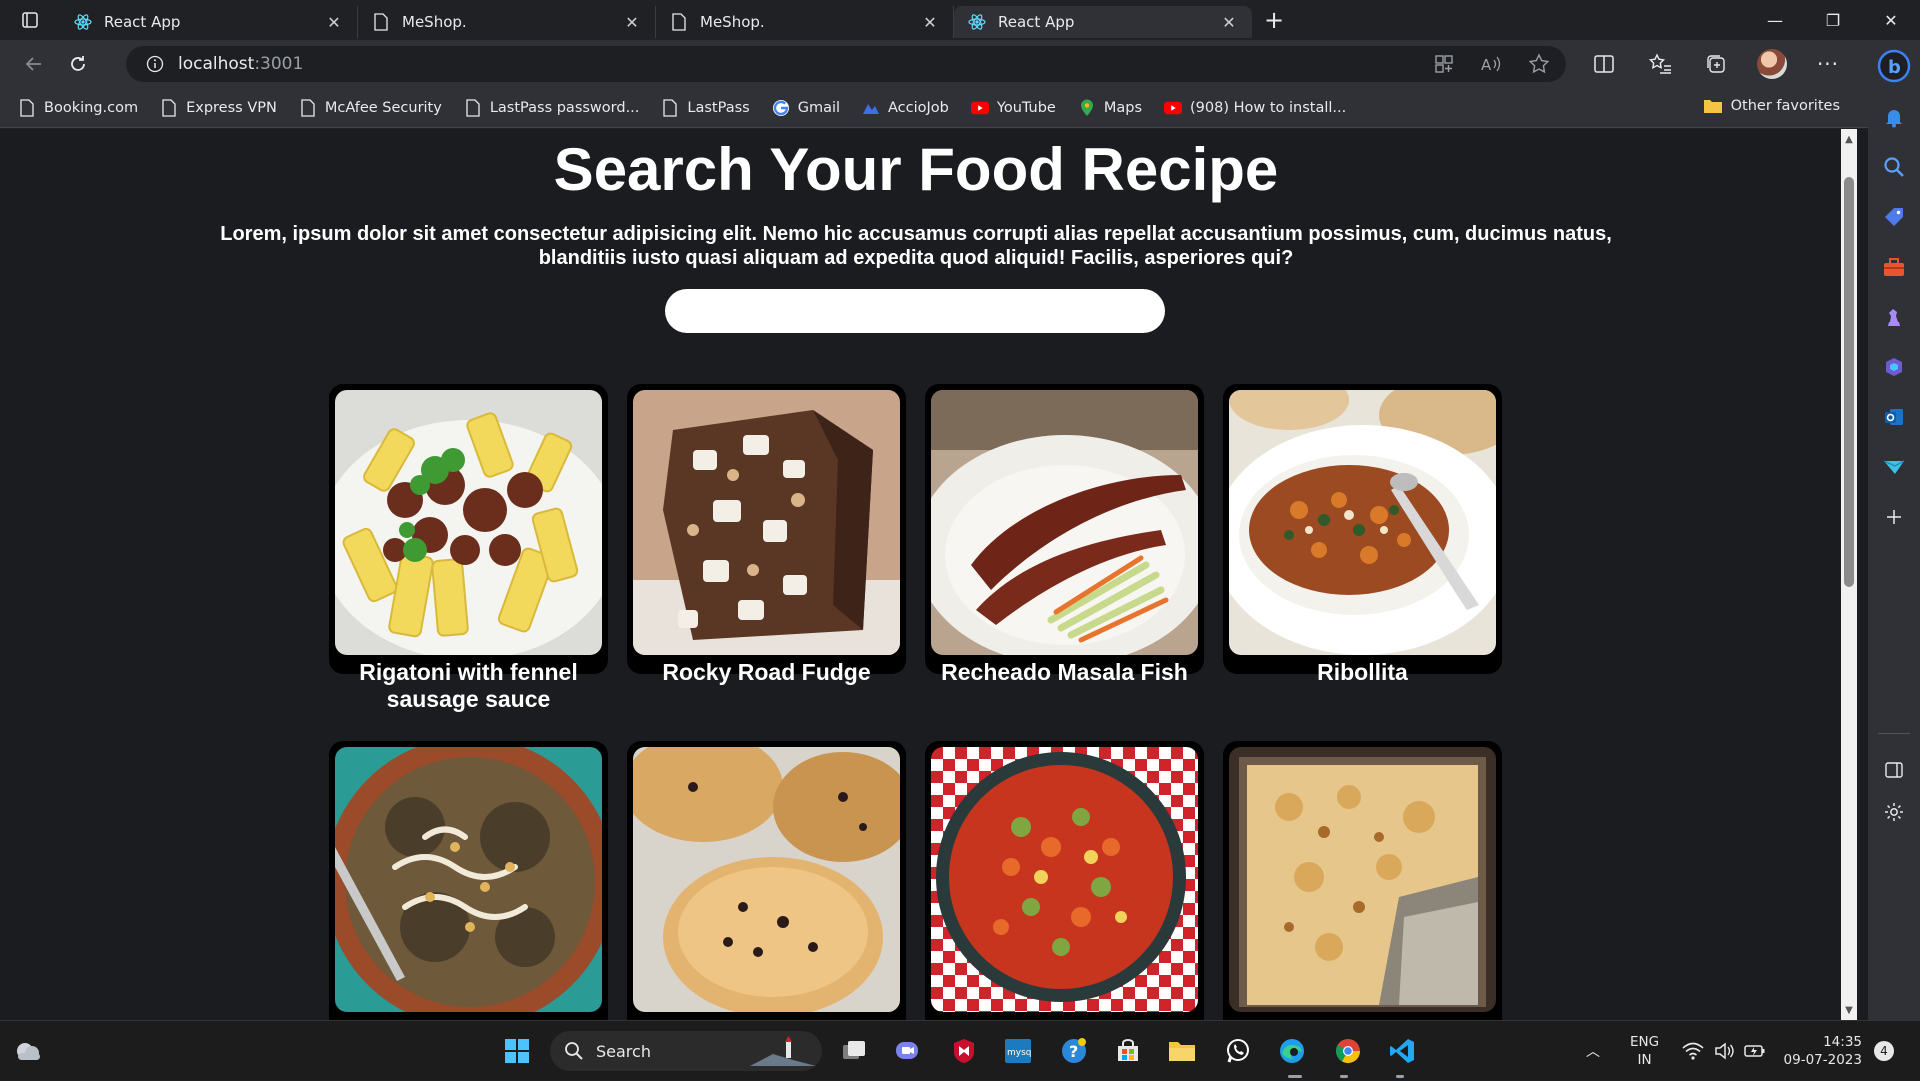 This screenshot has width=1920, height=1081. Describe the element at coordinates (1128, 1051) in the screenshot. I see `microsoft-store-app` at that location.